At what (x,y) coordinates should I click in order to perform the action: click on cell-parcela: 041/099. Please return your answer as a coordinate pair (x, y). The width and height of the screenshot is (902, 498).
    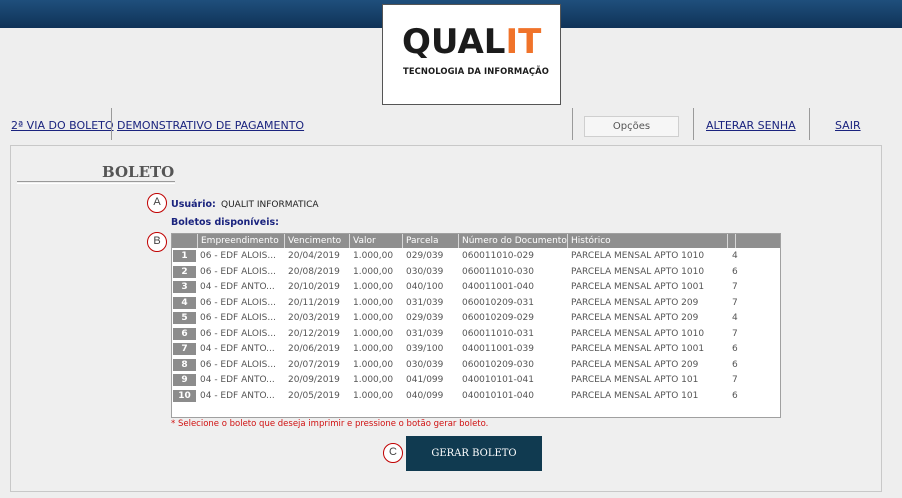
    Looking at the image, I should click on (425, 380).